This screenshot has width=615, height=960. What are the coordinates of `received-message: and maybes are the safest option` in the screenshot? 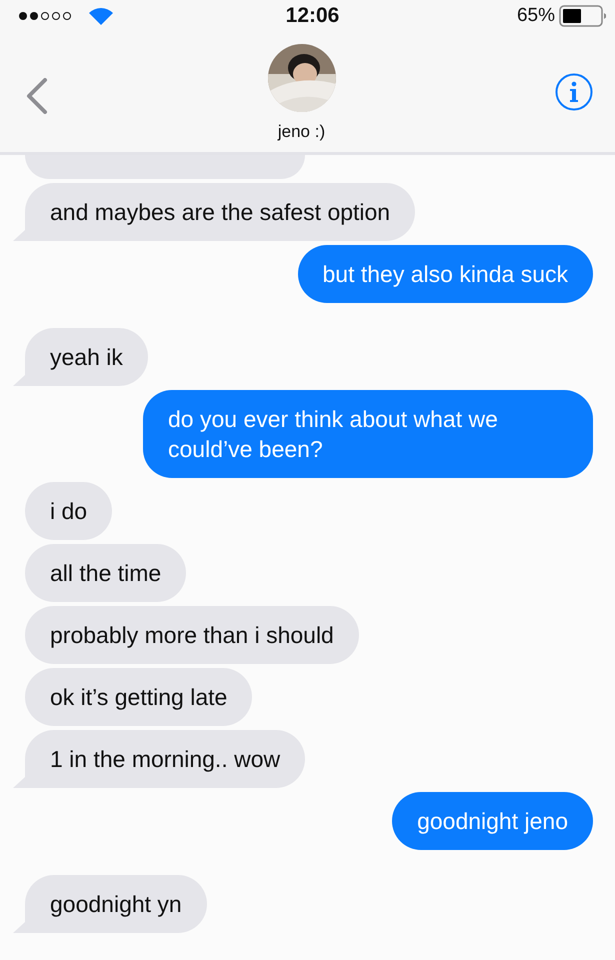 It's located at (214, 212).